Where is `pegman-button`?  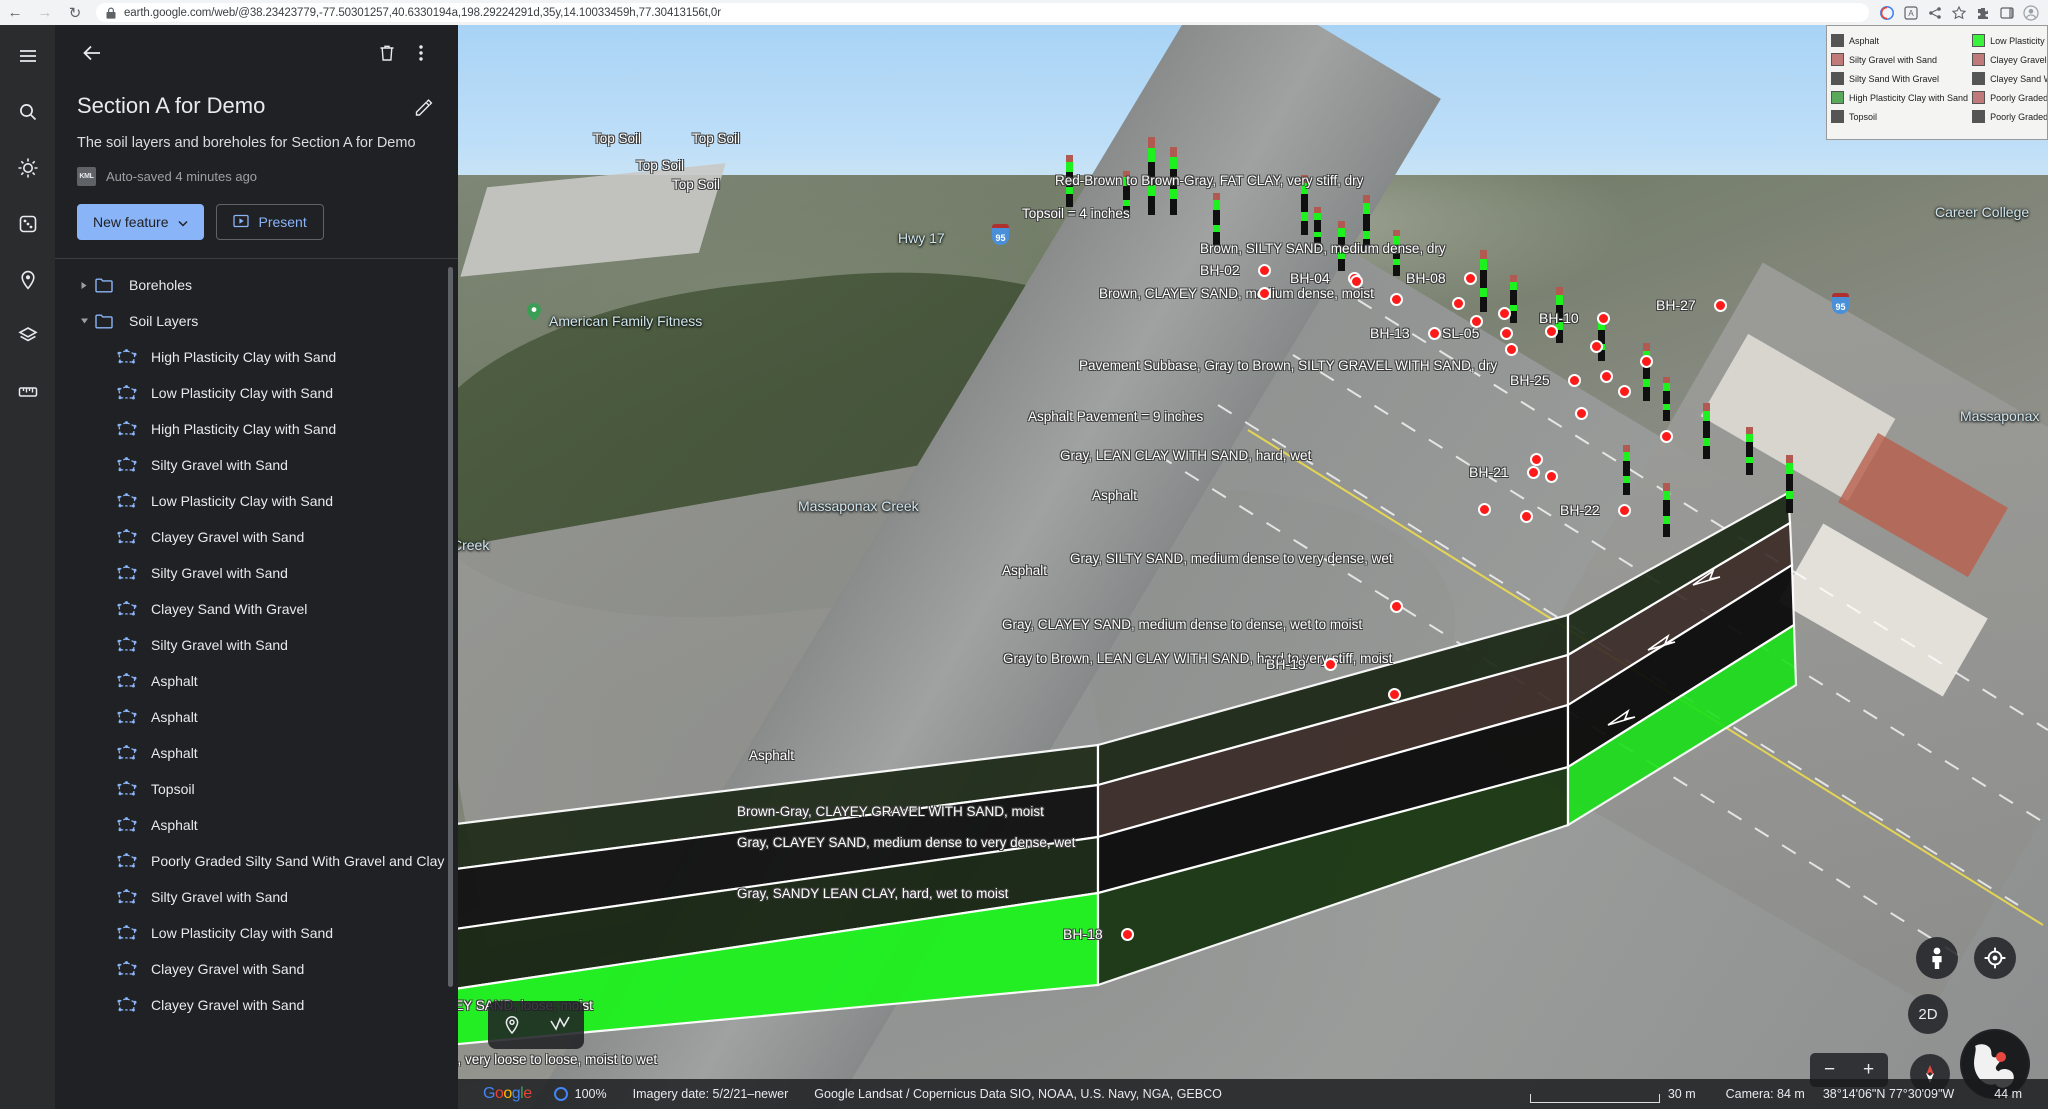
pegman-button is located at coordinates (1937, 958).